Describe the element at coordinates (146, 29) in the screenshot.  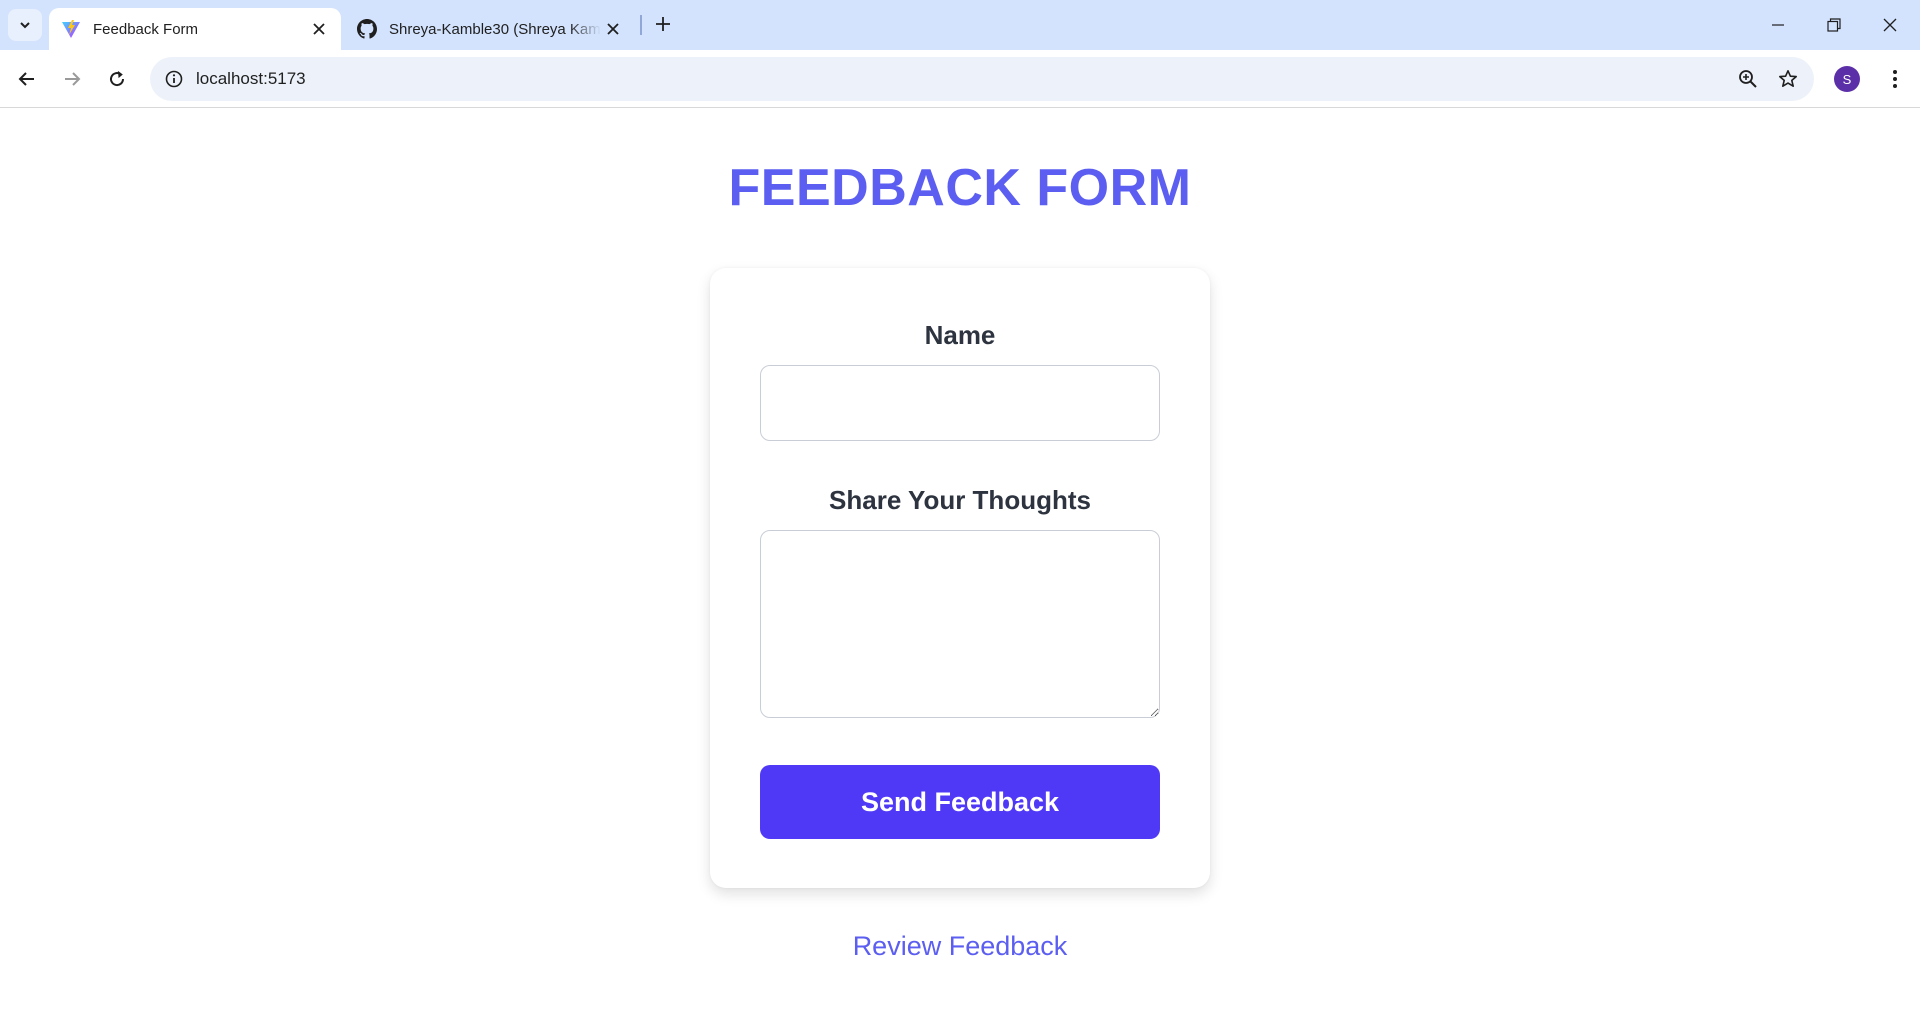
I see `tab-title: Feedback Form` at that location.